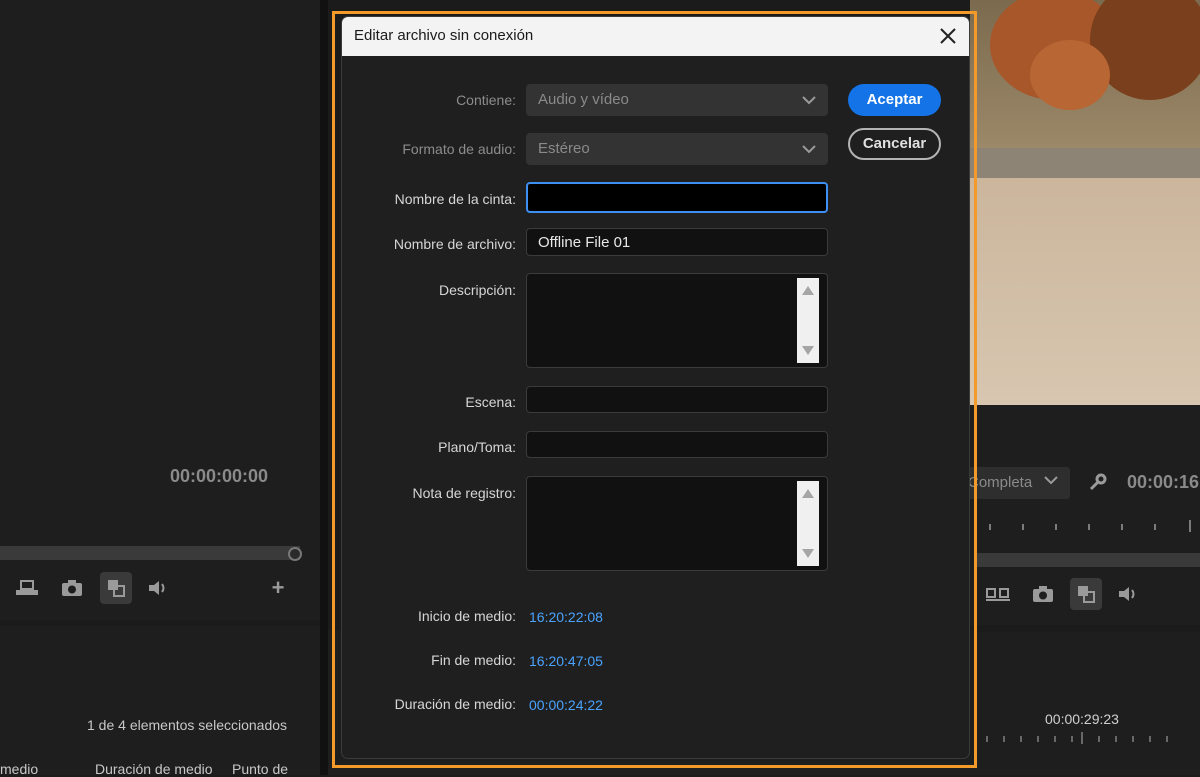  What do you see at coordinates (459, 149) in the screenshot?
I see `audio-format-label: Formato de audio:` at bounding box center [459, 149].